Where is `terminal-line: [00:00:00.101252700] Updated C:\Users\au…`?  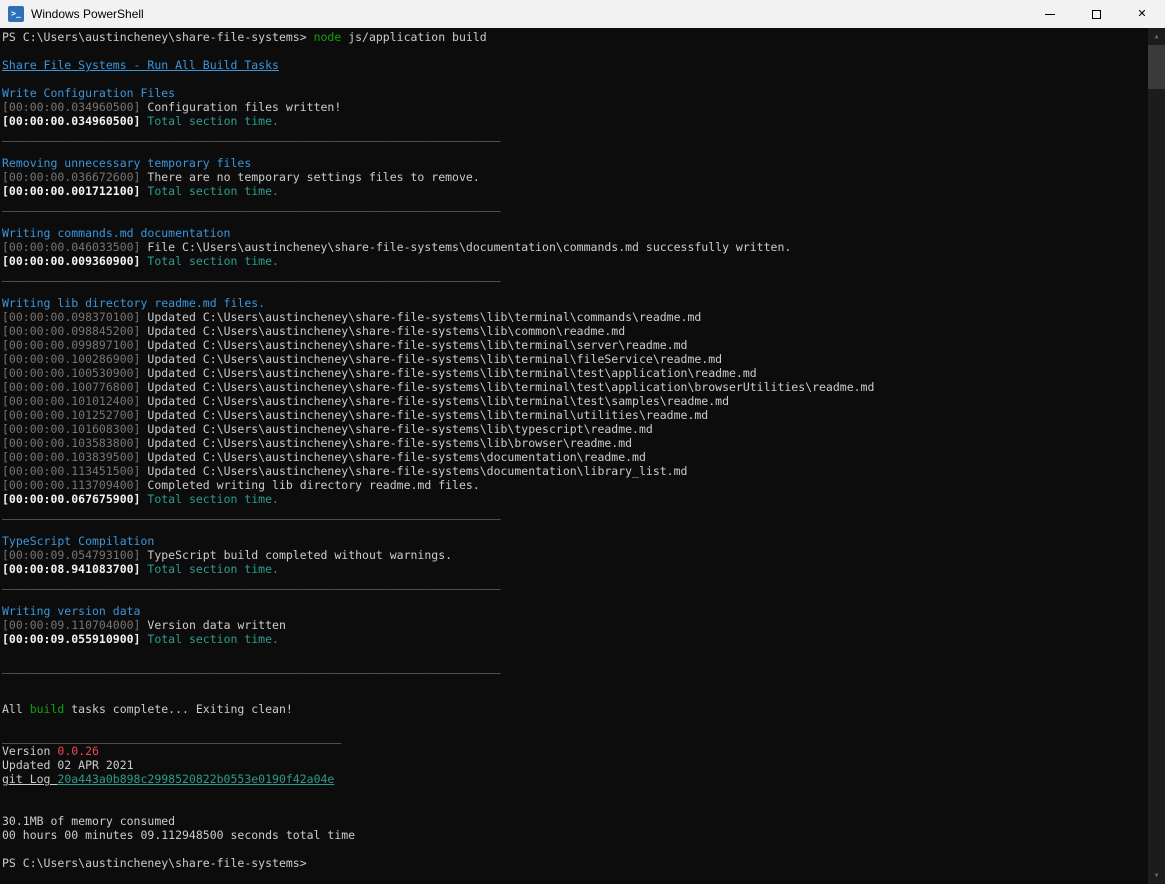 terminal-line: [00:00:00.101252700] Updated C:\Users\au… is located at coordinates (575, 415).